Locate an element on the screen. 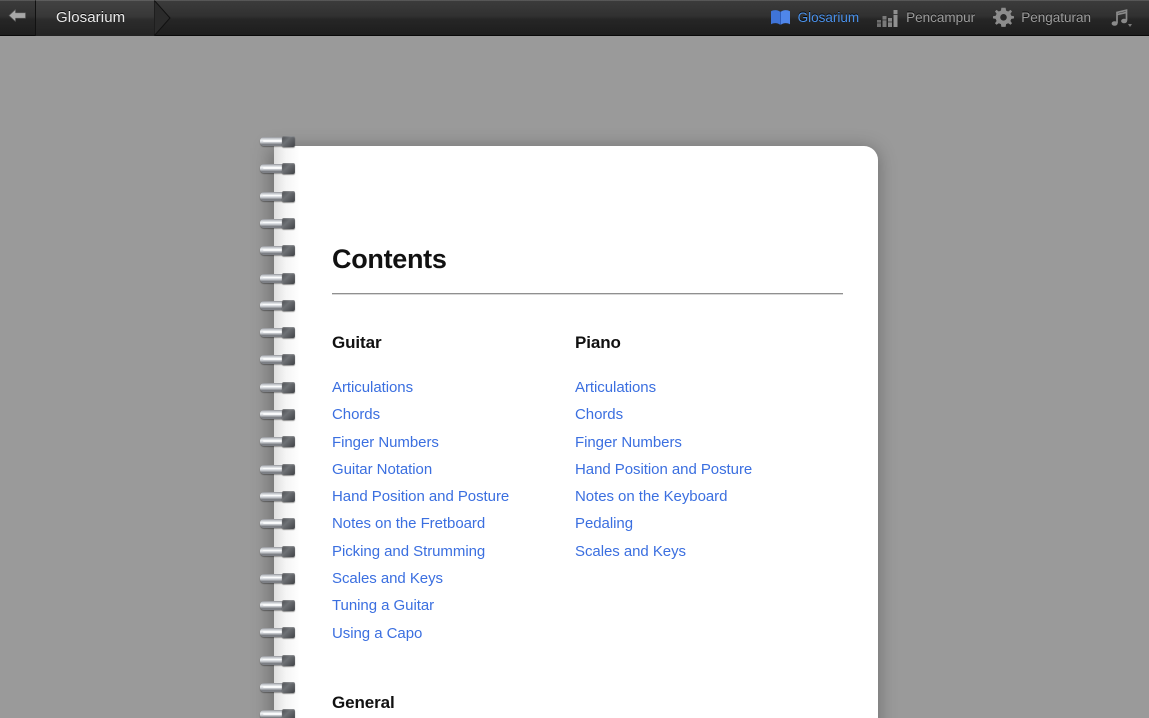  instrument-headings: Guitar Piano is located at coordinates (605, 324).